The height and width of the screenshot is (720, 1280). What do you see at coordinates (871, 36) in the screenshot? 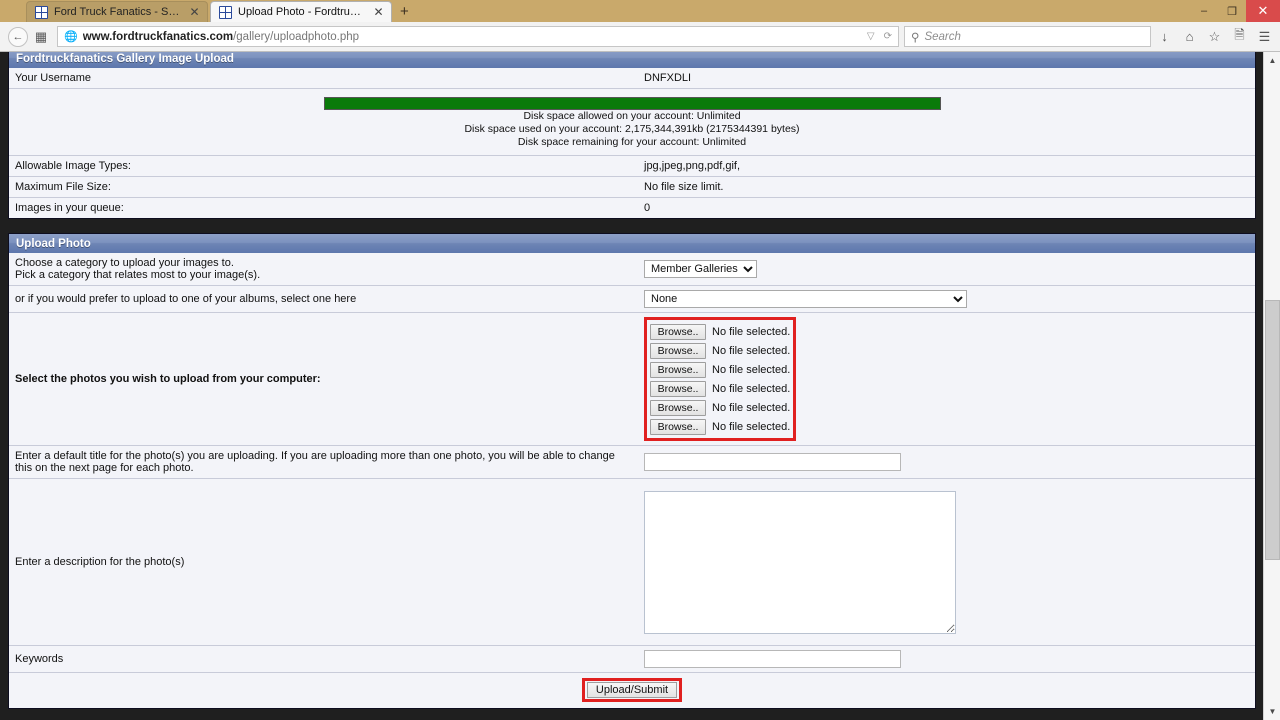
I see `chevron-down-icon: ▽` at bounding box center [871, 36].